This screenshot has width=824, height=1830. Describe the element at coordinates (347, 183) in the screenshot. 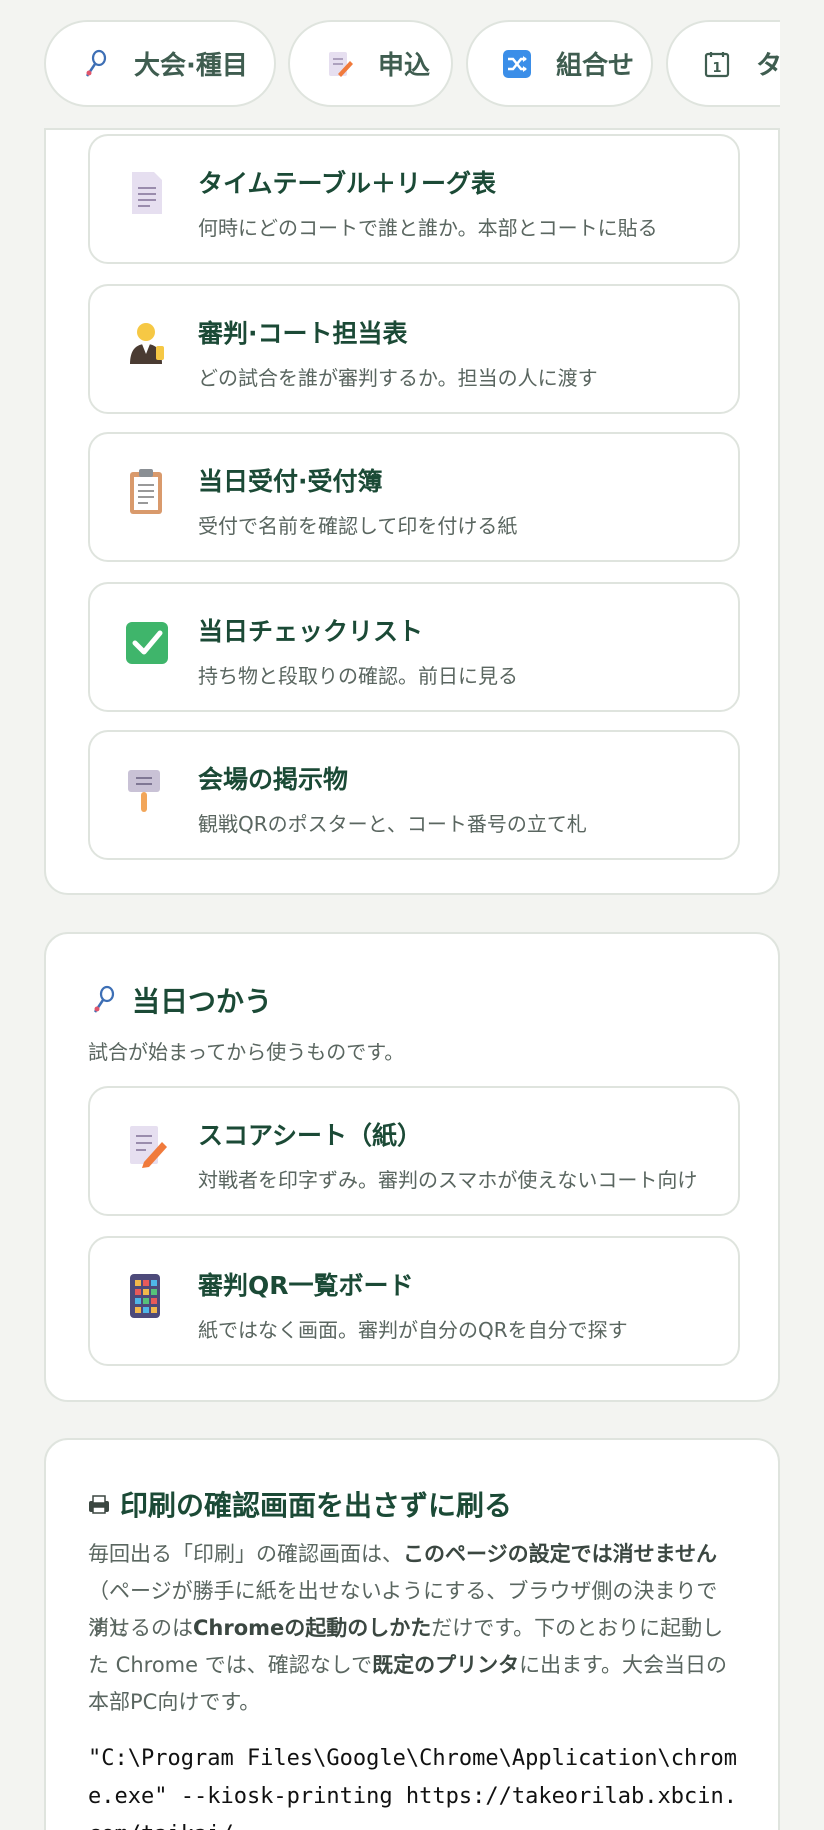

I see `item-title: タイムテーブル＋リーグ表` at that location.